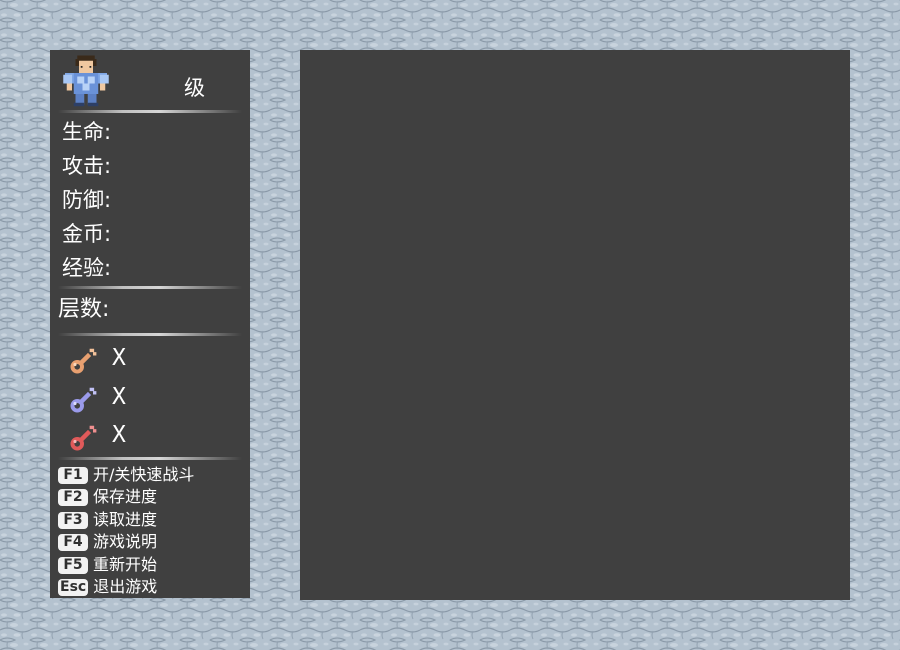 The width and height of the screenshot is (900, 650). What do you see at coordinates (152, 268) in the screenshot?
I see `stat-experience: 经验:` at bounding box center [152, 268].